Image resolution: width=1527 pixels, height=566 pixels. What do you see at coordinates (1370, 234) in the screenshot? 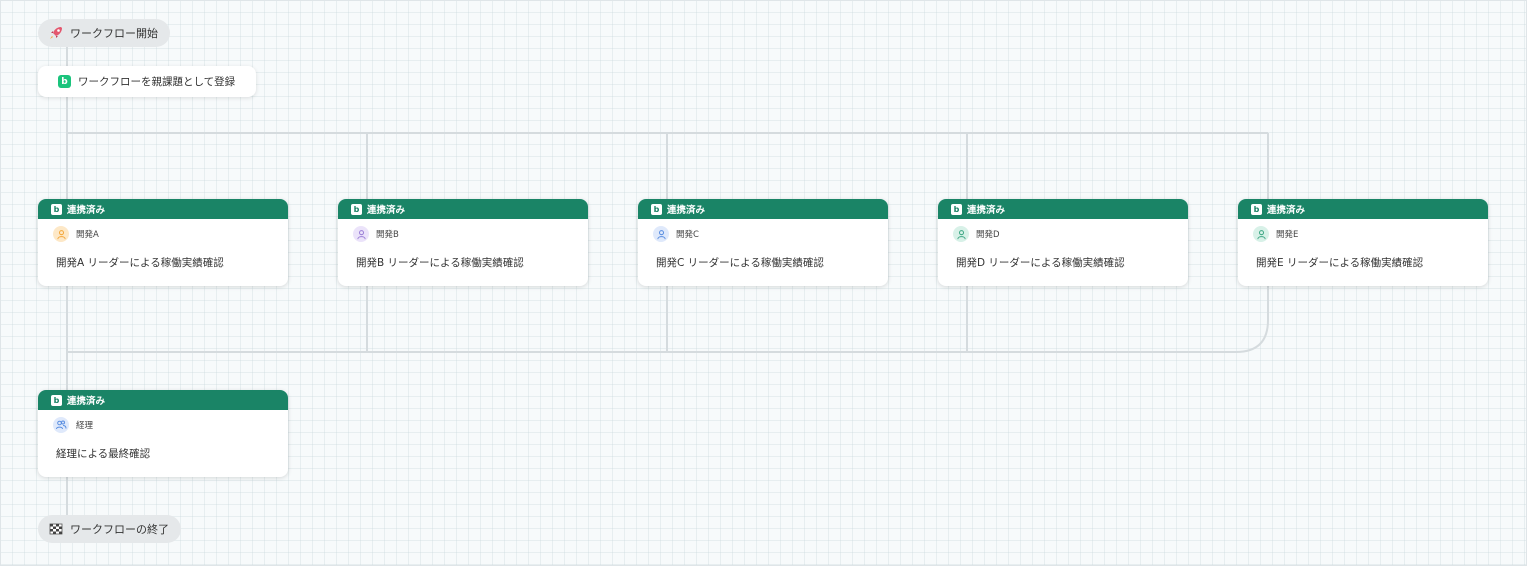
I see `assignee: 開発E` at bounding box center [1370, 234].